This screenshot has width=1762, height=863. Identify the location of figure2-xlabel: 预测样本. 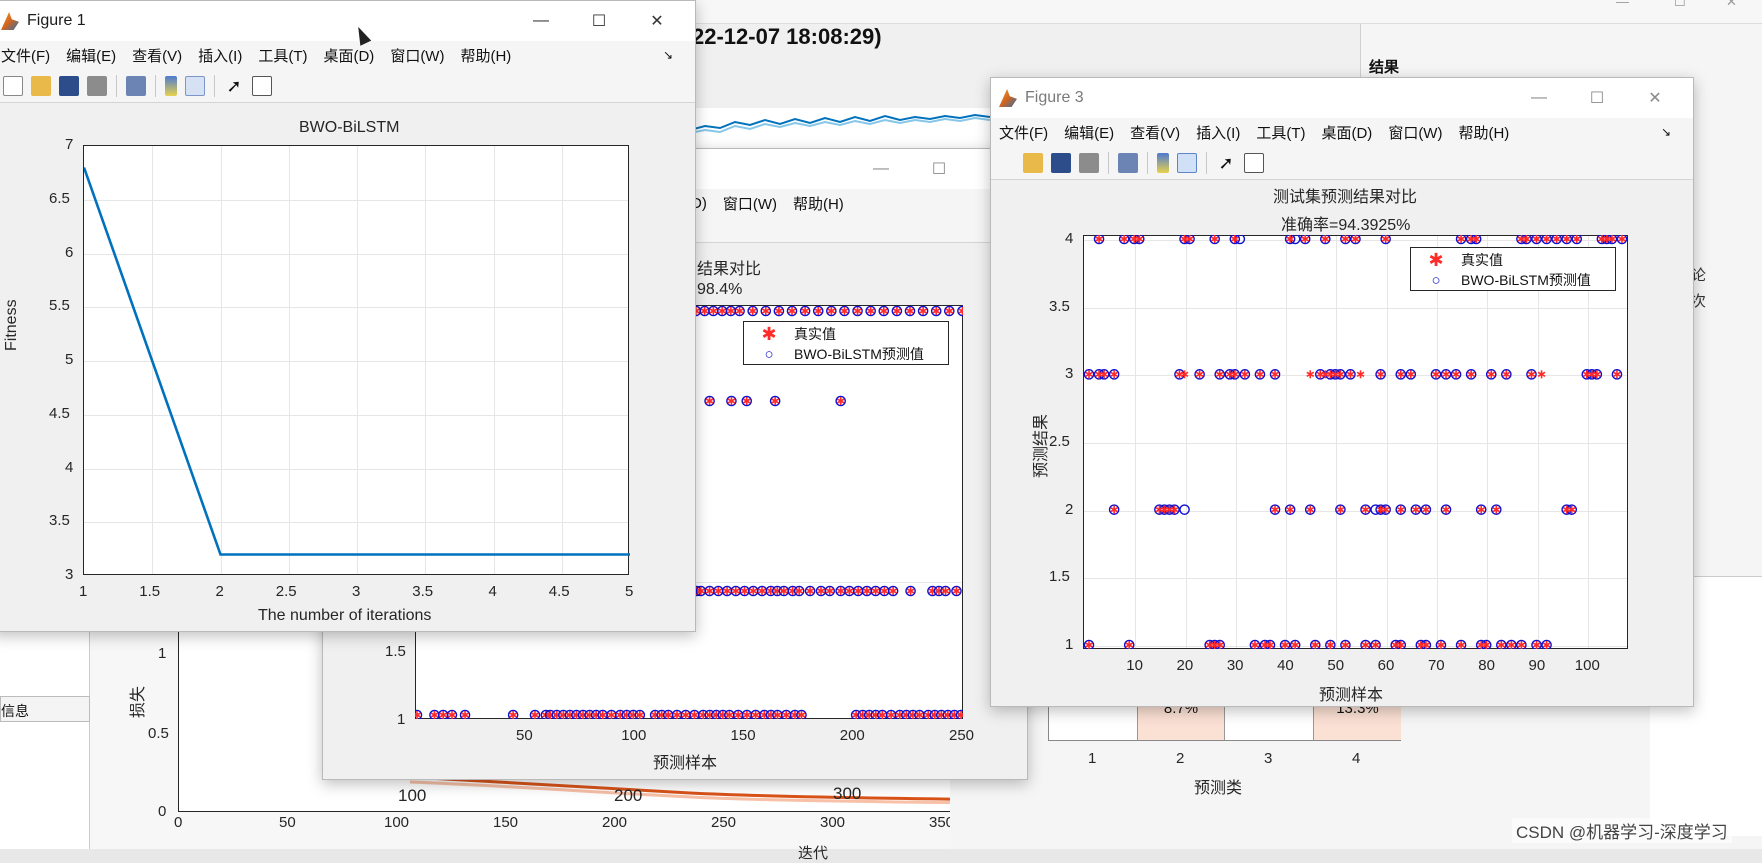
(685, 763).